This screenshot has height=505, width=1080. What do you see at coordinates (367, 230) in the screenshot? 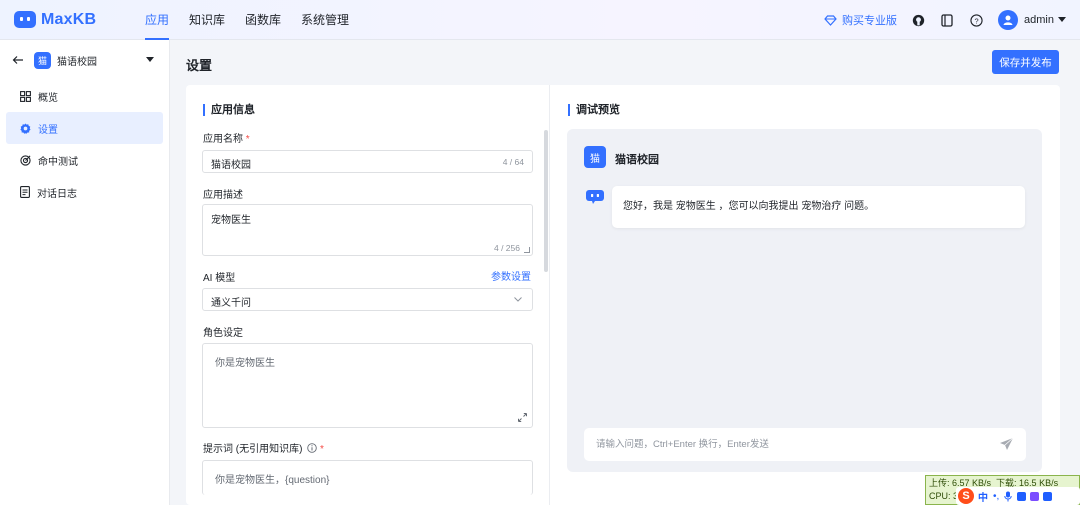
I see `app-desc-textarea: 宠物医生 4 / 256` at bounding box center [367, 230].